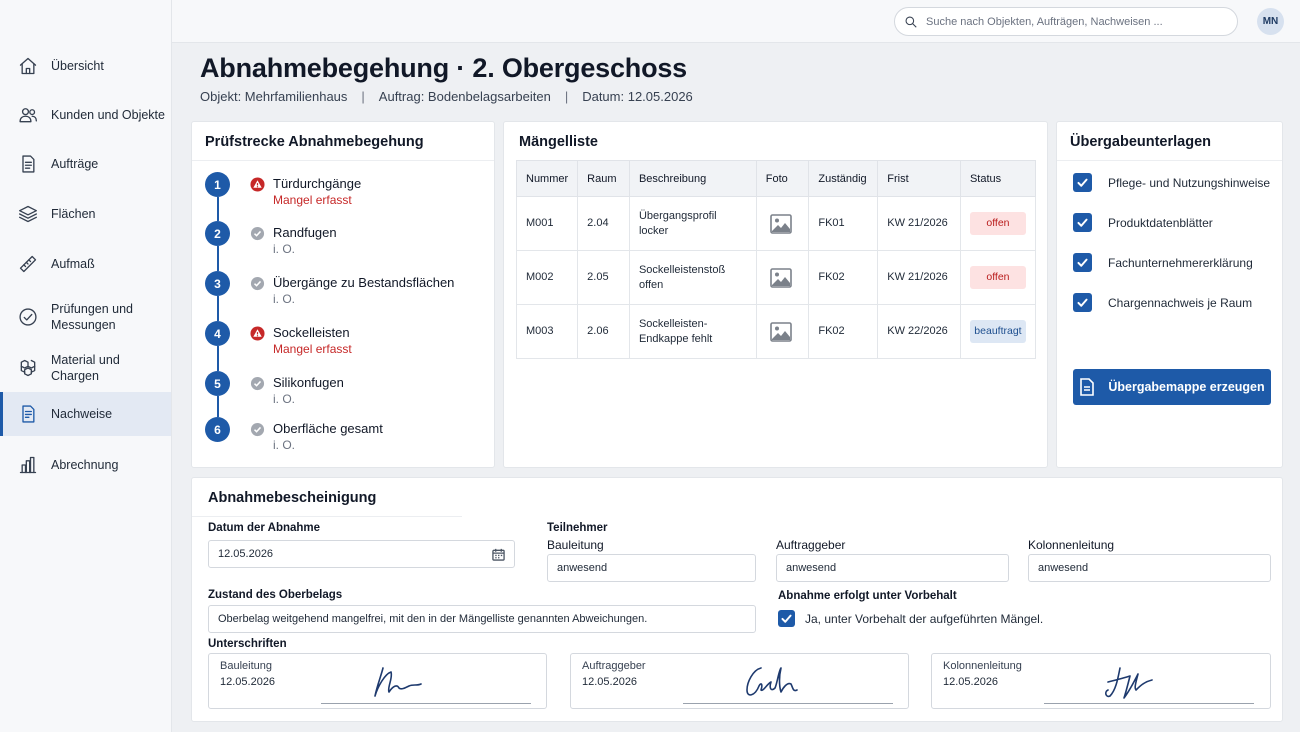 The height and width of the screenshot is (732, 1300). Describe the element at coordinates (350, 341) in the screenshot. I see `step-item: 4 Sockelleisten Mangel erfasst` at that location.